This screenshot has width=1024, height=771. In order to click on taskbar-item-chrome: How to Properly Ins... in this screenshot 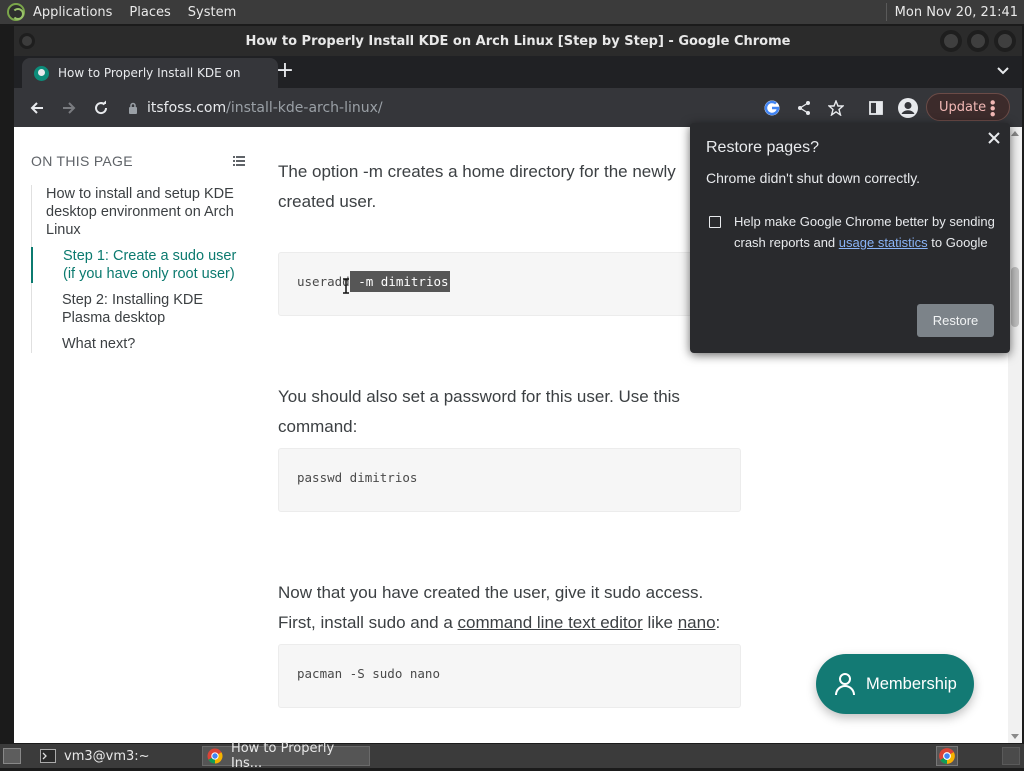, I will do `click(286, 756)`.